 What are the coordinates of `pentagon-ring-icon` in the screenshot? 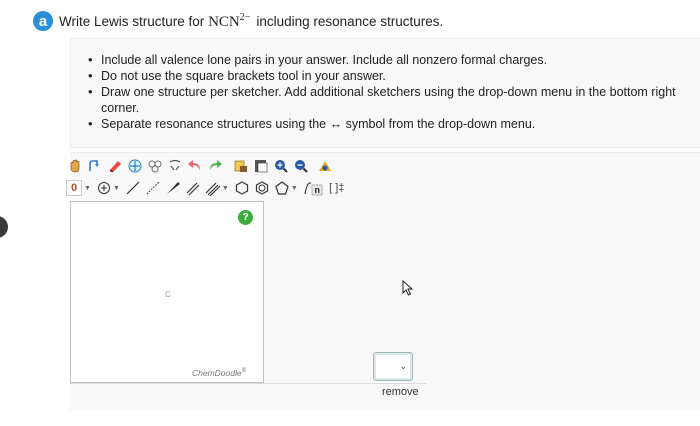 It's located at (282, 188).